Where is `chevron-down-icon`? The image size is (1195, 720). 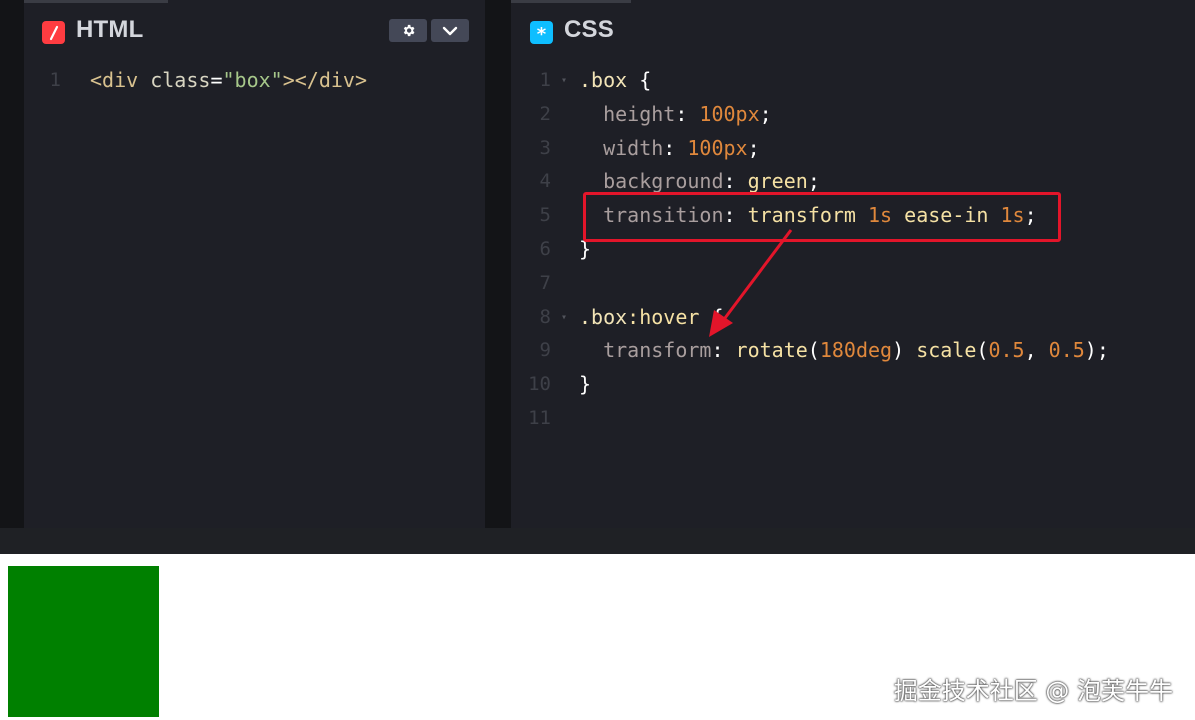 chevron-down-icon is located at coordinates (450, 30).